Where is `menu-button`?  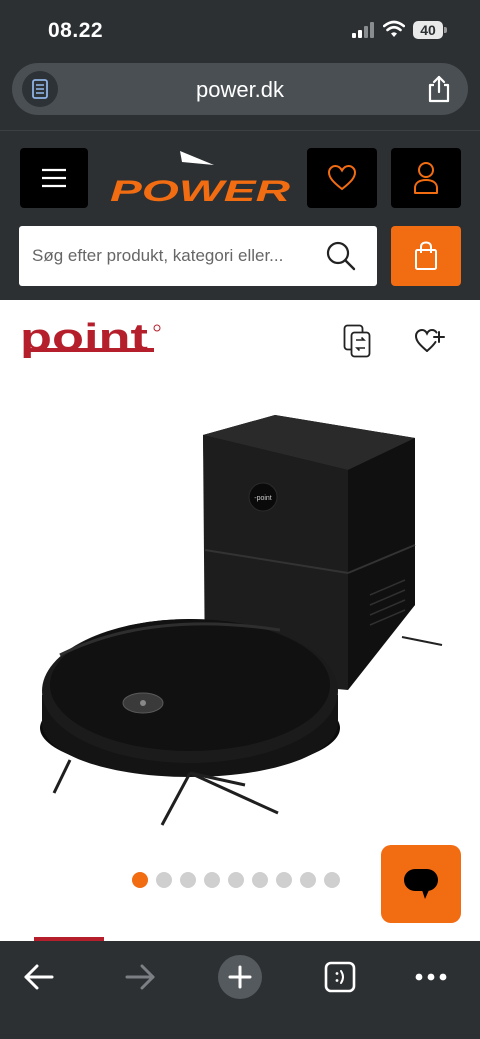
menu-button is located at coordinates (54, 178).